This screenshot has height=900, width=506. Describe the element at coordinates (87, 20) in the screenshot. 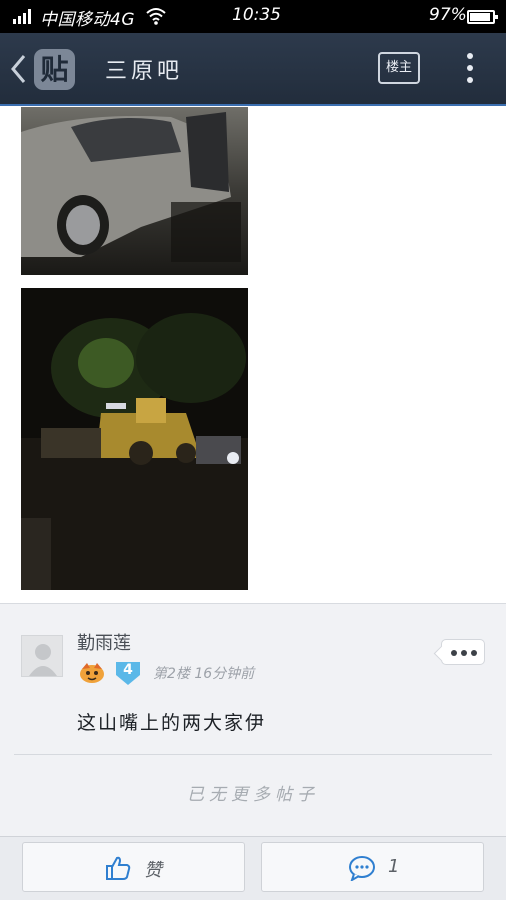

I see `carrier-name: 中国移动4G` at that location.